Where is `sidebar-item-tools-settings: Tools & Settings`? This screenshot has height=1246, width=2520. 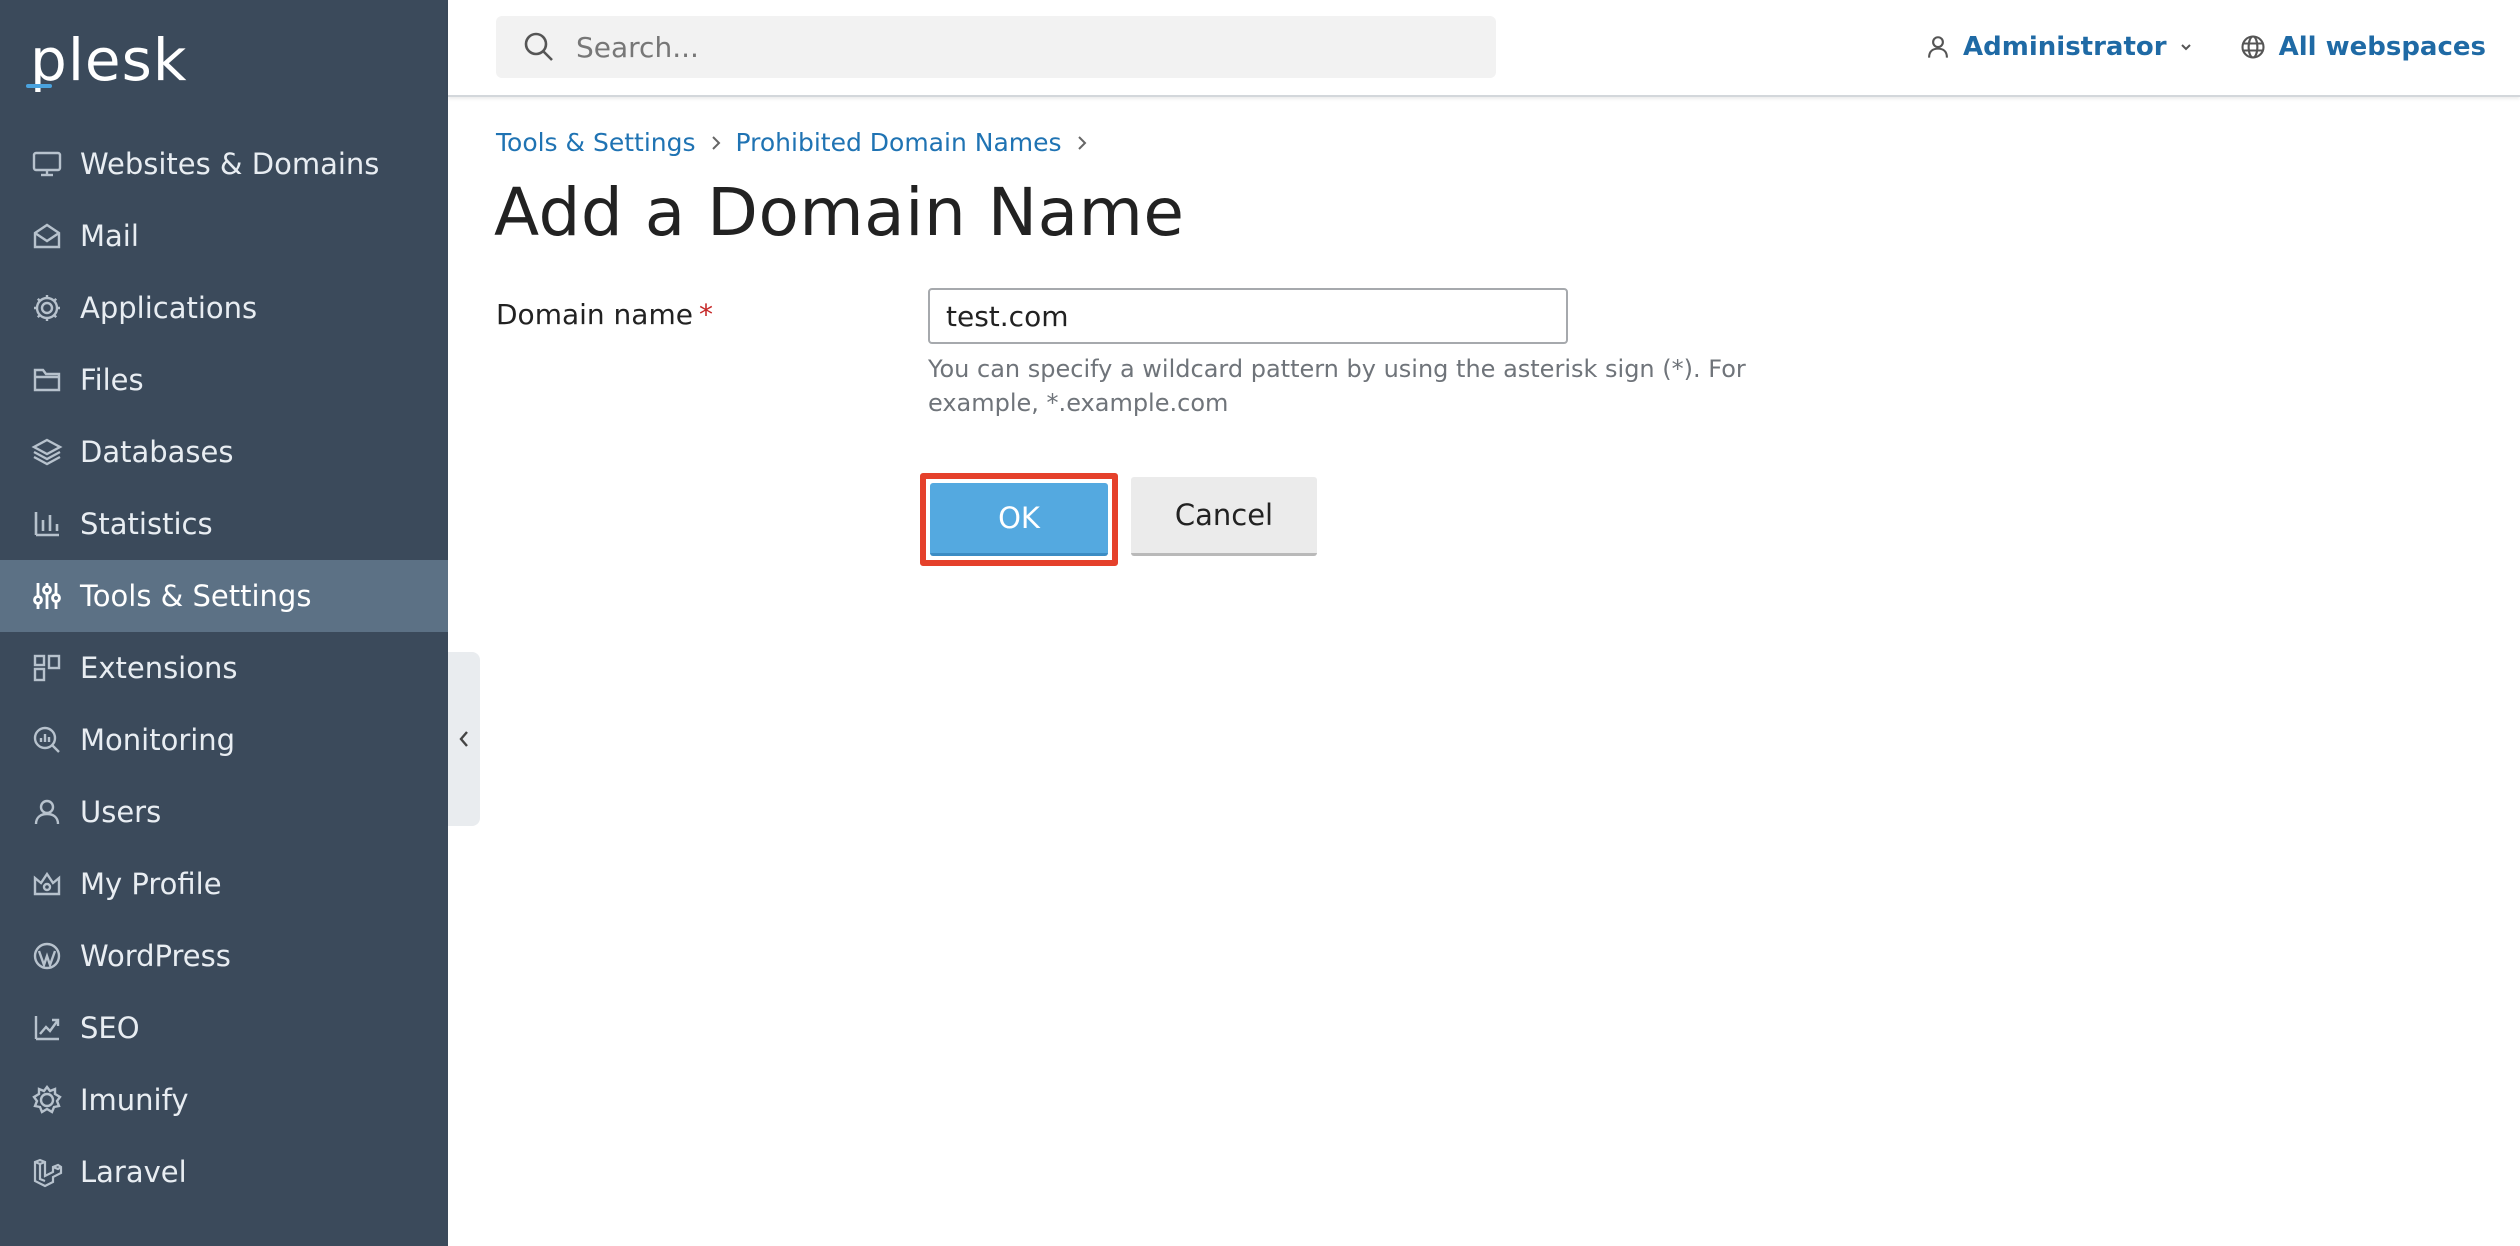
sidebar-item-tools-settings: Tools & Settings is located at coordinates (224, 596).